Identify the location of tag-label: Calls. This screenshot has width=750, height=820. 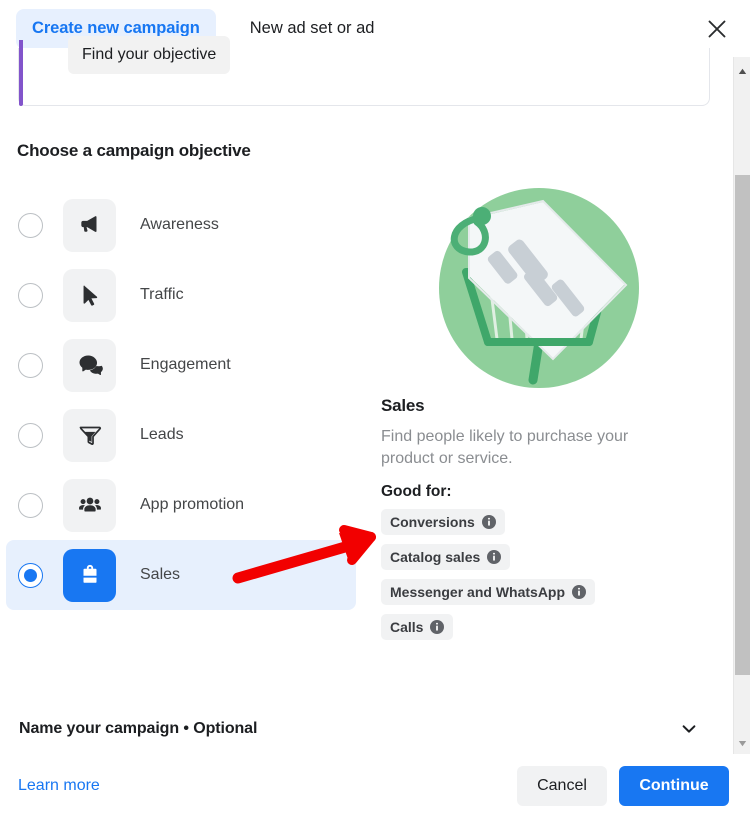
(407, 627).